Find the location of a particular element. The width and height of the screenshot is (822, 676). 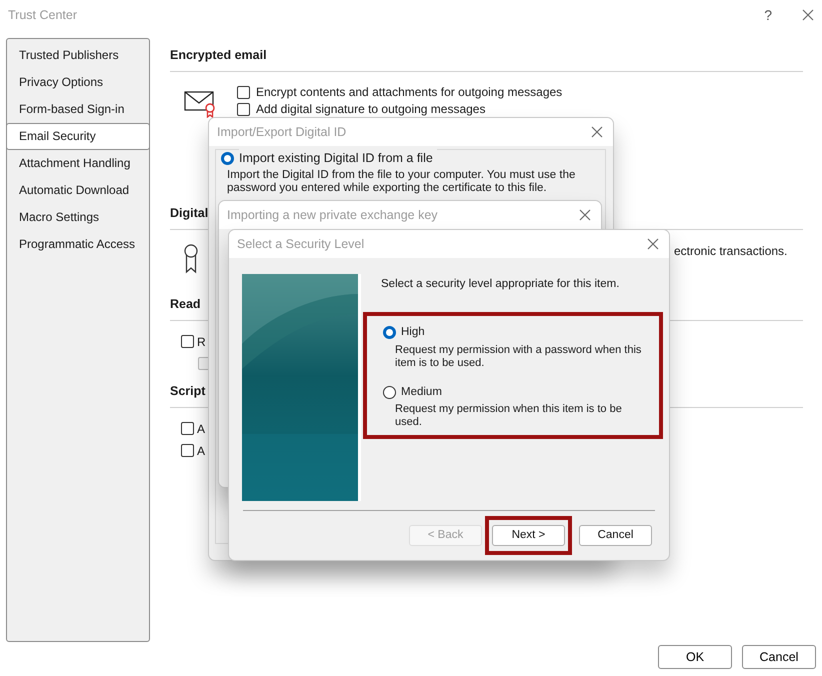

radio-label: Import existing Digital ID from a file is located at coordinates (338, 158).